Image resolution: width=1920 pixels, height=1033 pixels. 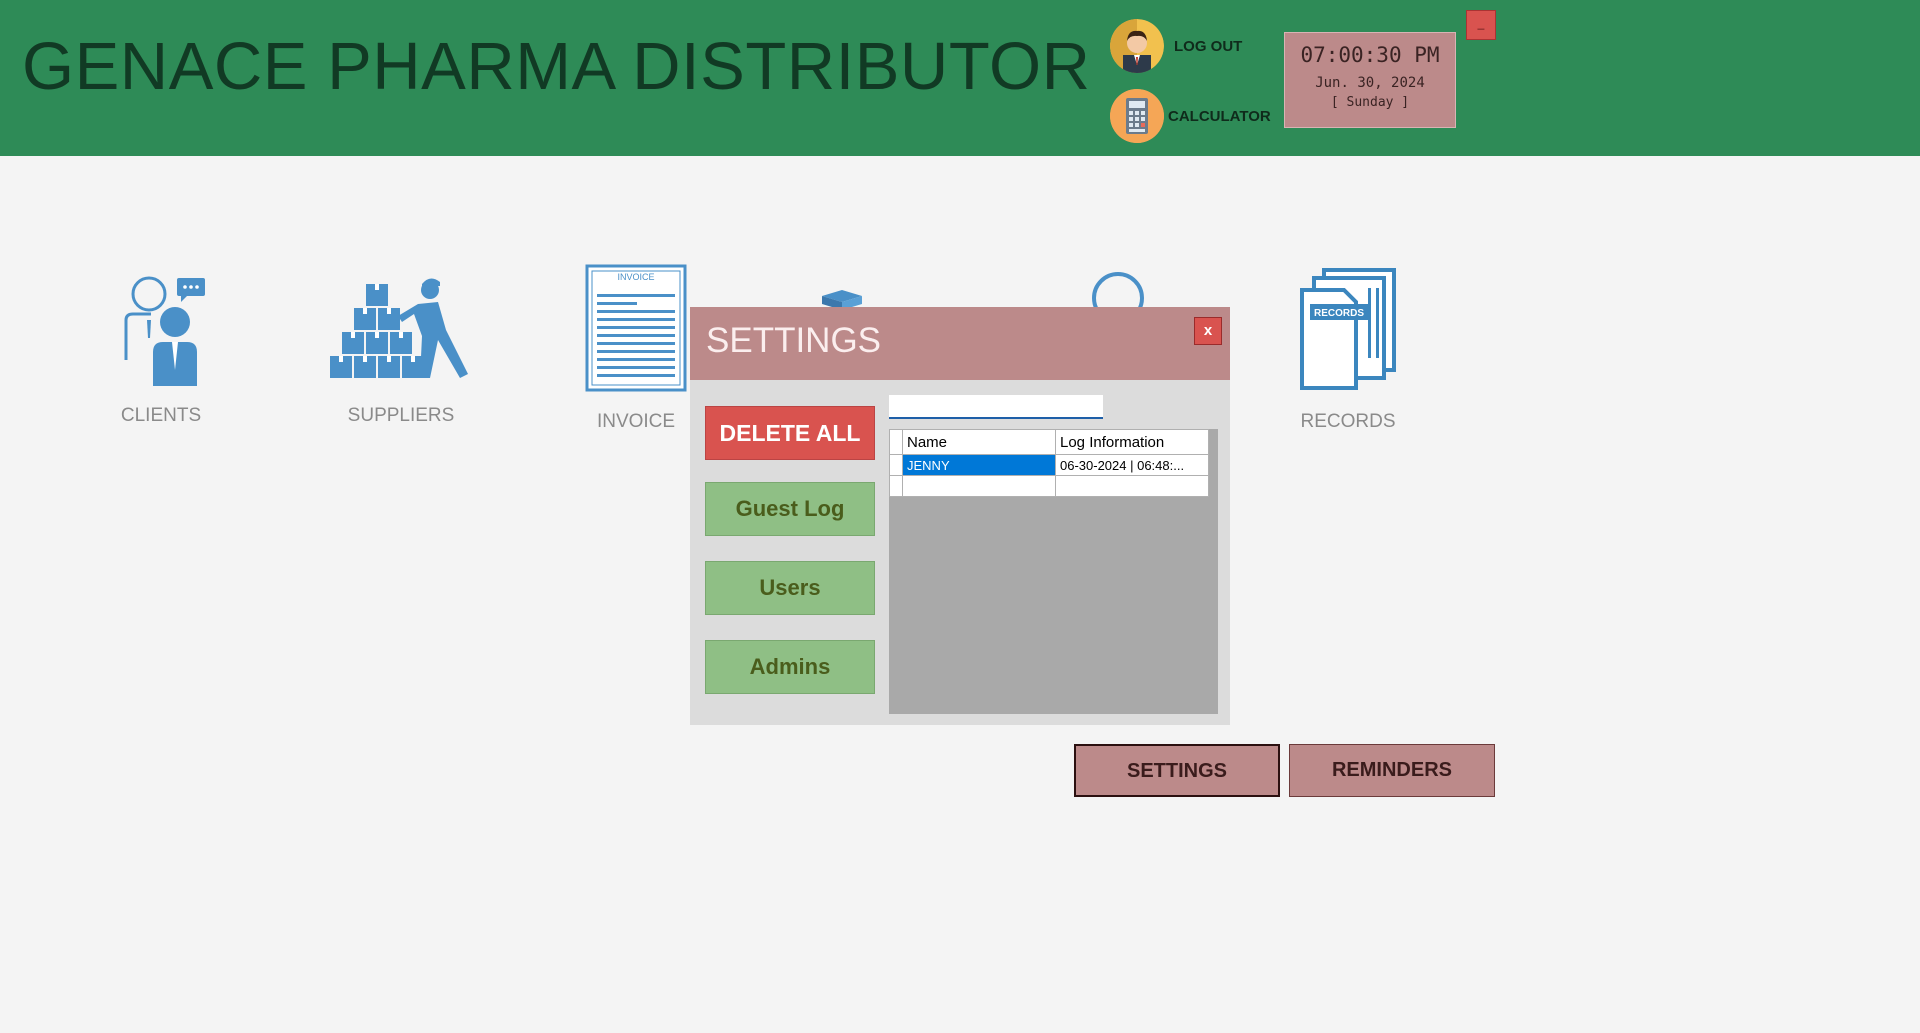 I want to click on records-icon: RECORDS, so click(x=1348, y=331).